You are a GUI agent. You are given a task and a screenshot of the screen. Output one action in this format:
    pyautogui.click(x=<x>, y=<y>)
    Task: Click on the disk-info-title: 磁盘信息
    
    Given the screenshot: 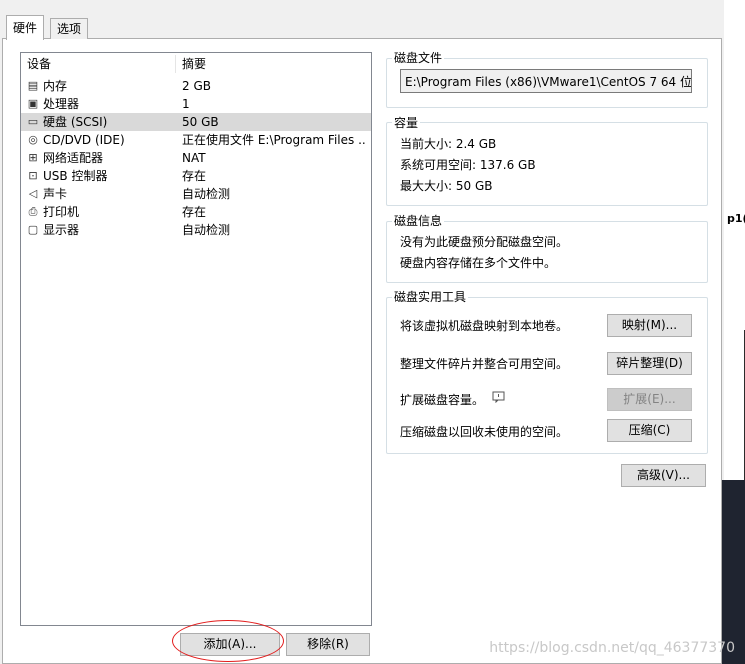 What is the action you would take?
    pyautogui.click(x=418, y=221)
    